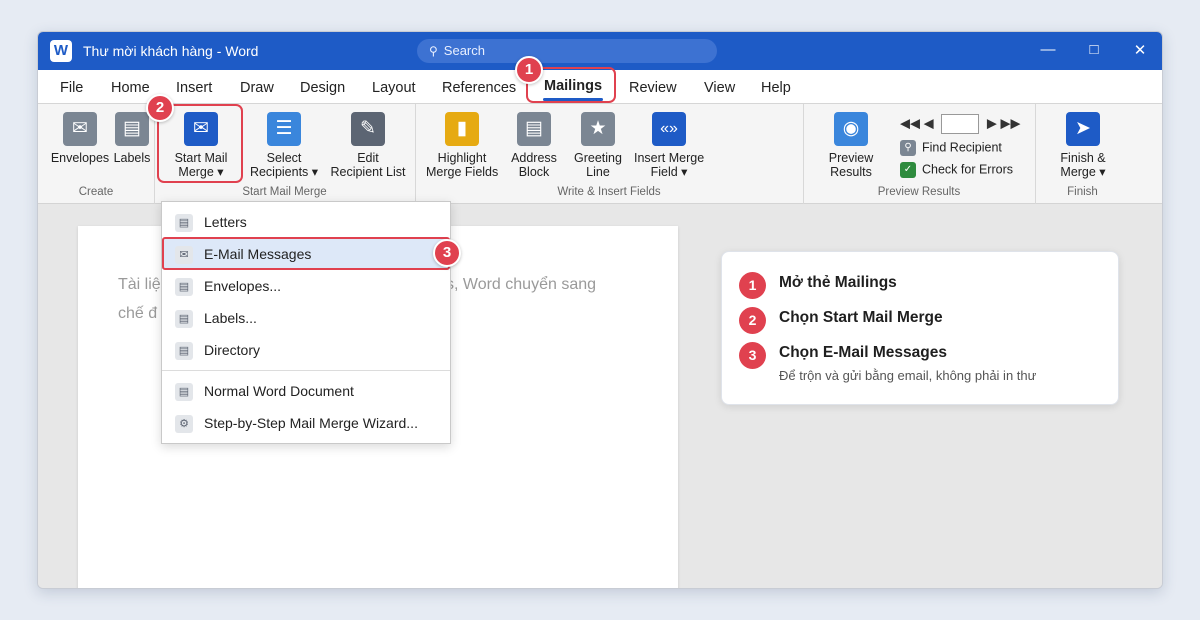 Image resolution: width=1200 pixels, height=620 pixels. What do you see at coordinates (851, 129) in the screenshot?
I see `preview-icon: ◉` at bounding box center [851, 129].